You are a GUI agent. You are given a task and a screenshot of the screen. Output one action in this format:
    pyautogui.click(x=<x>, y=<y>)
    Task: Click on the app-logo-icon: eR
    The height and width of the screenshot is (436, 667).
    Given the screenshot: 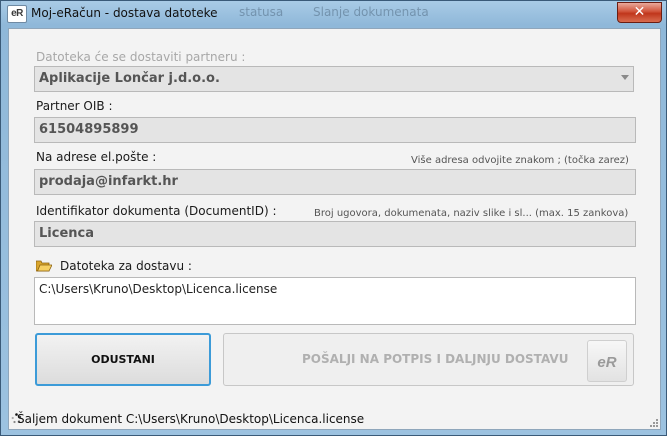 What is the action you would take?
    pyautogui.click(x=17, y=14)
    